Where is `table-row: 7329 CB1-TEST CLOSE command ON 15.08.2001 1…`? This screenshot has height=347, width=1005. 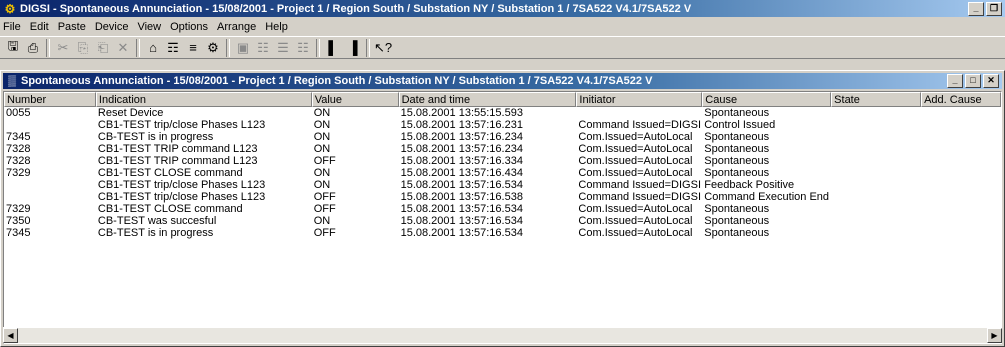 table-row: 7329 CB1-TEST CLOSE command ON 15.08.2001 1… is located at coordinates (502, 173).